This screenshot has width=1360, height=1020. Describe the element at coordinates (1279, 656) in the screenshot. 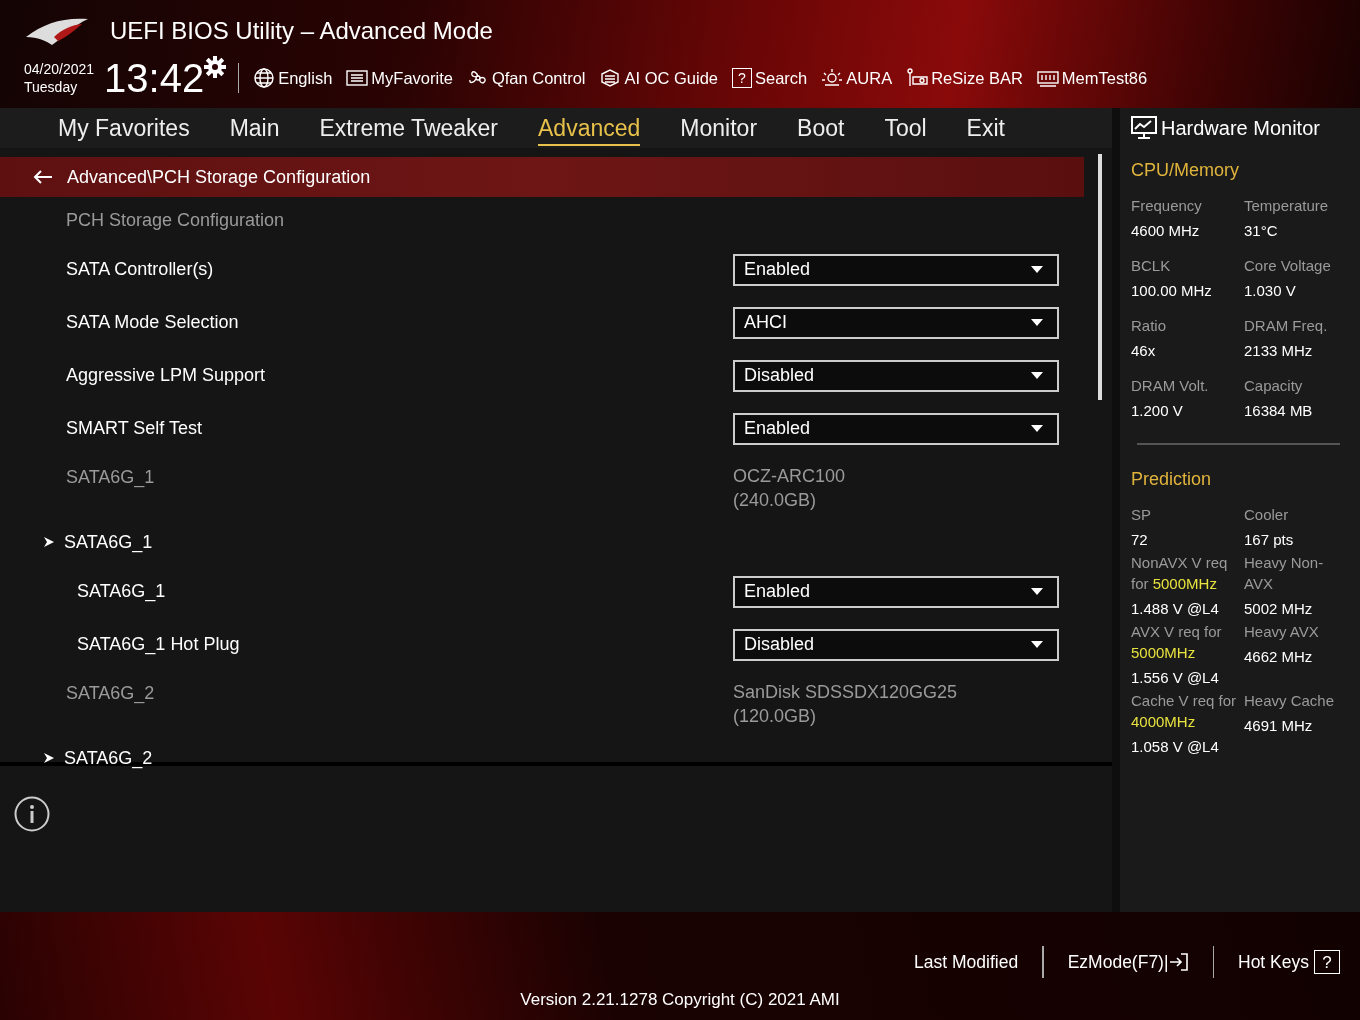

I see `metric-value: 4662 MHz` at that location.